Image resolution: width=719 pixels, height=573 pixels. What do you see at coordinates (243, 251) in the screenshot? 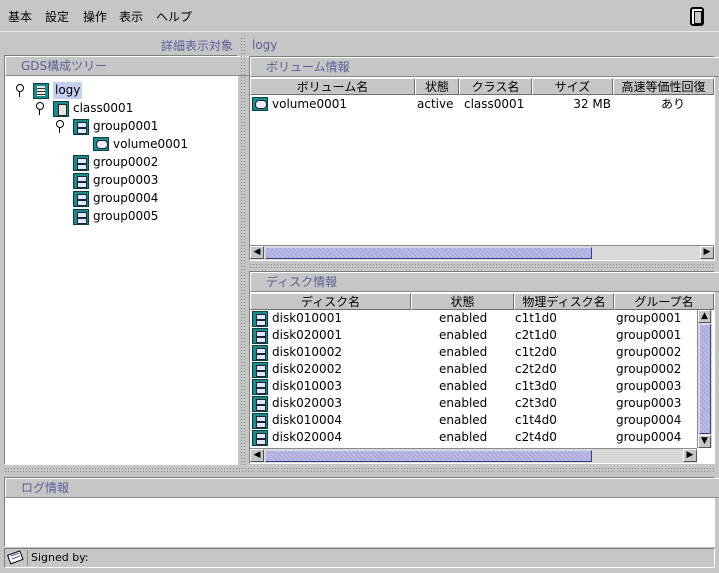
I see `vertical-splitter` at bounding box center [243, 251].